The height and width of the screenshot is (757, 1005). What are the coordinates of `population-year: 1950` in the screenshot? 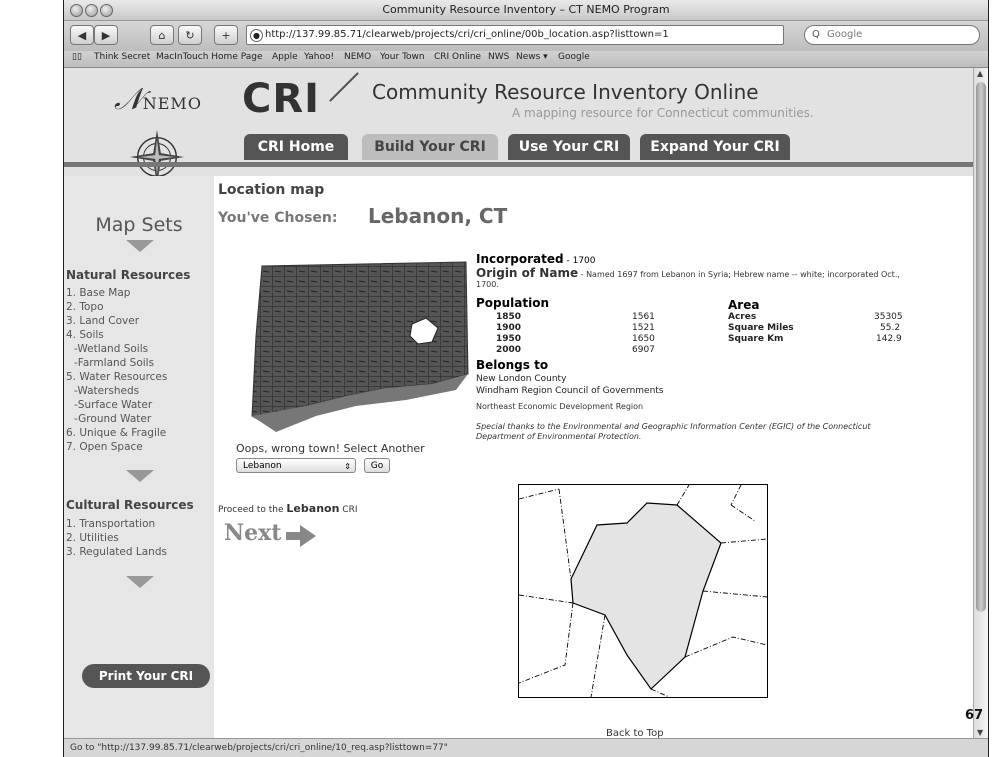 It's located at (509, 339).